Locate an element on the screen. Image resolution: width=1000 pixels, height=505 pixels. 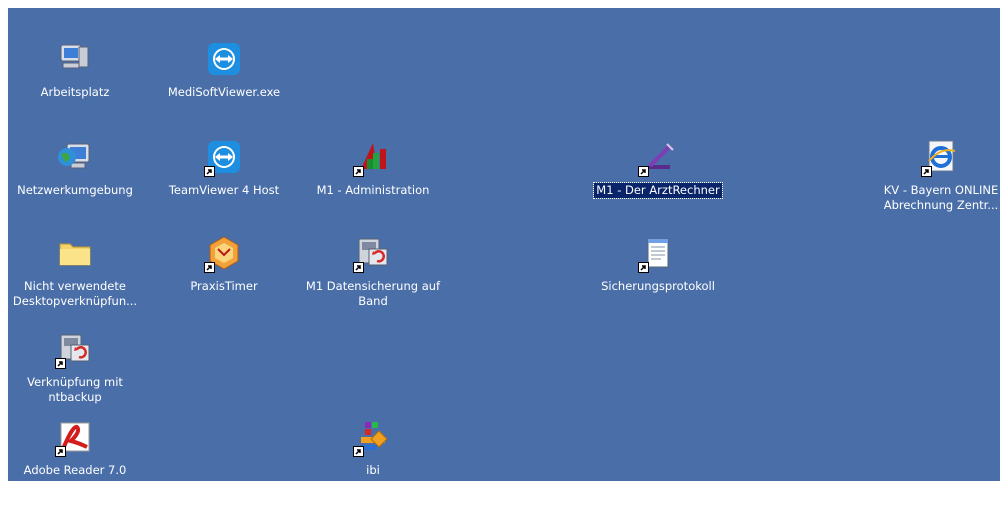
m1-arztrechner-icon is located at coordinates (657, 158).